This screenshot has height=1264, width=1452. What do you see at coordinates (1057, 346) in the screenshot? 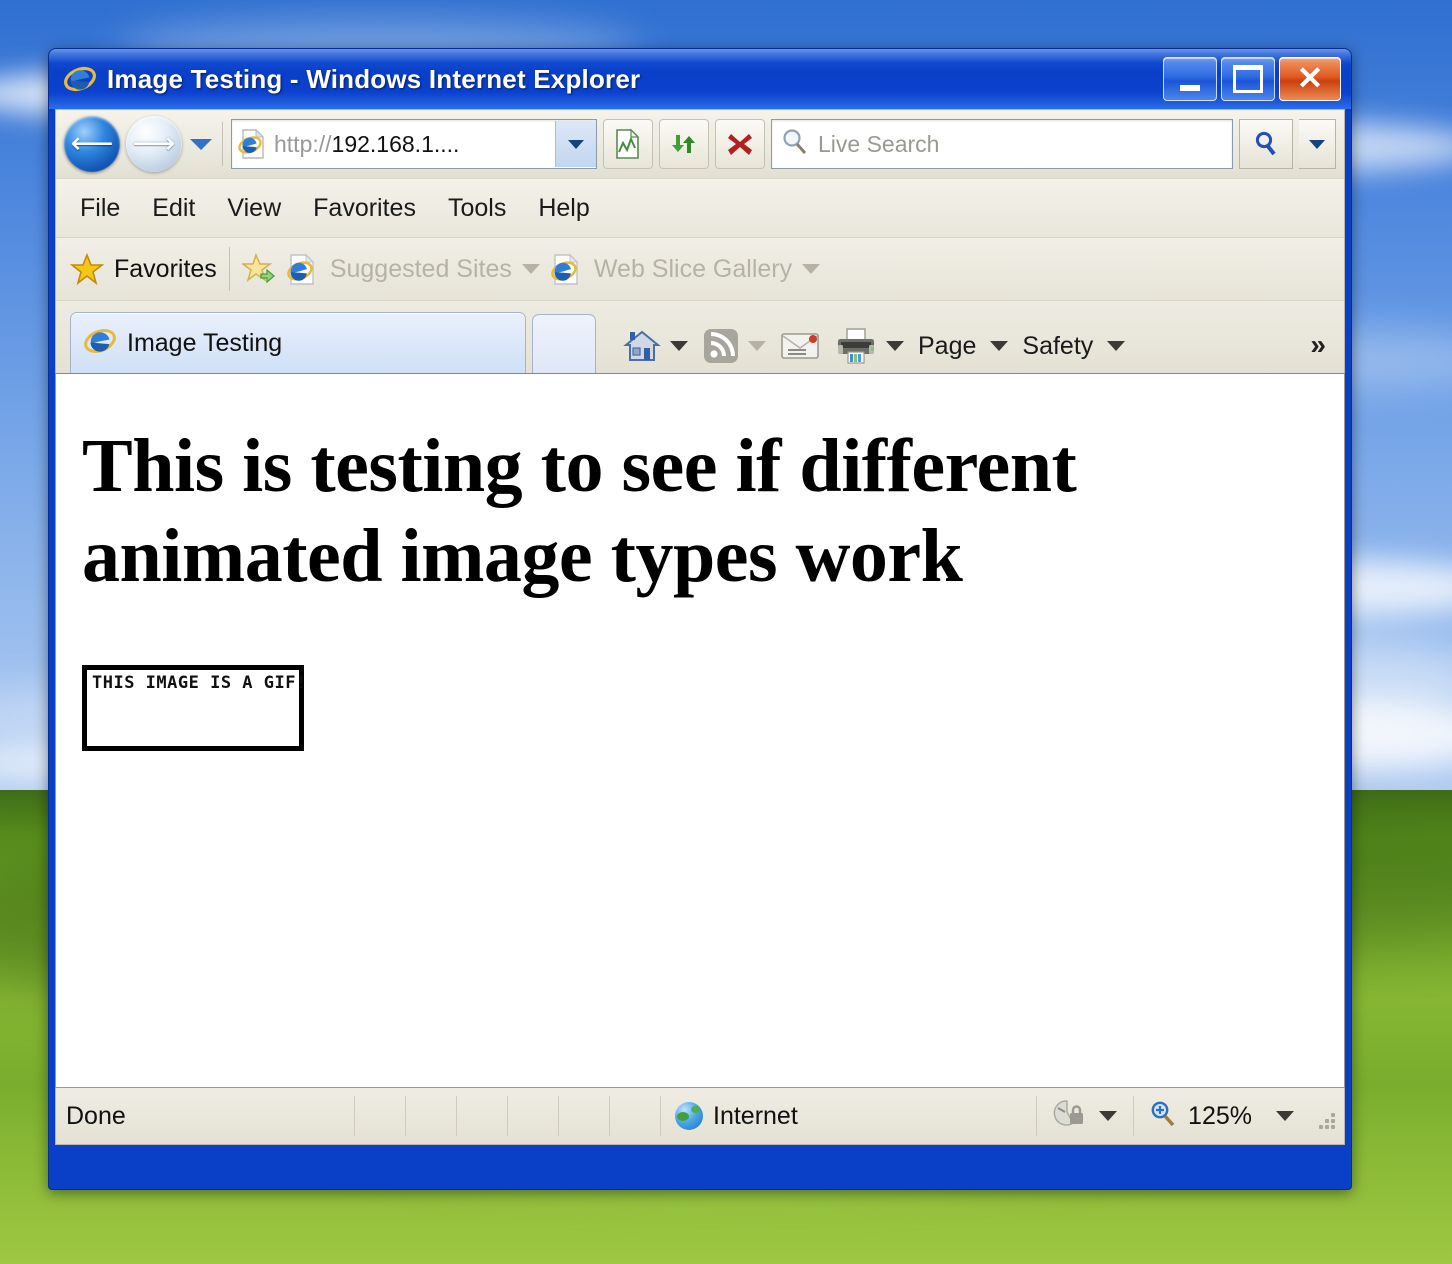
I see `safety-menu-label: Safety` at bounding box center [1057, 346].